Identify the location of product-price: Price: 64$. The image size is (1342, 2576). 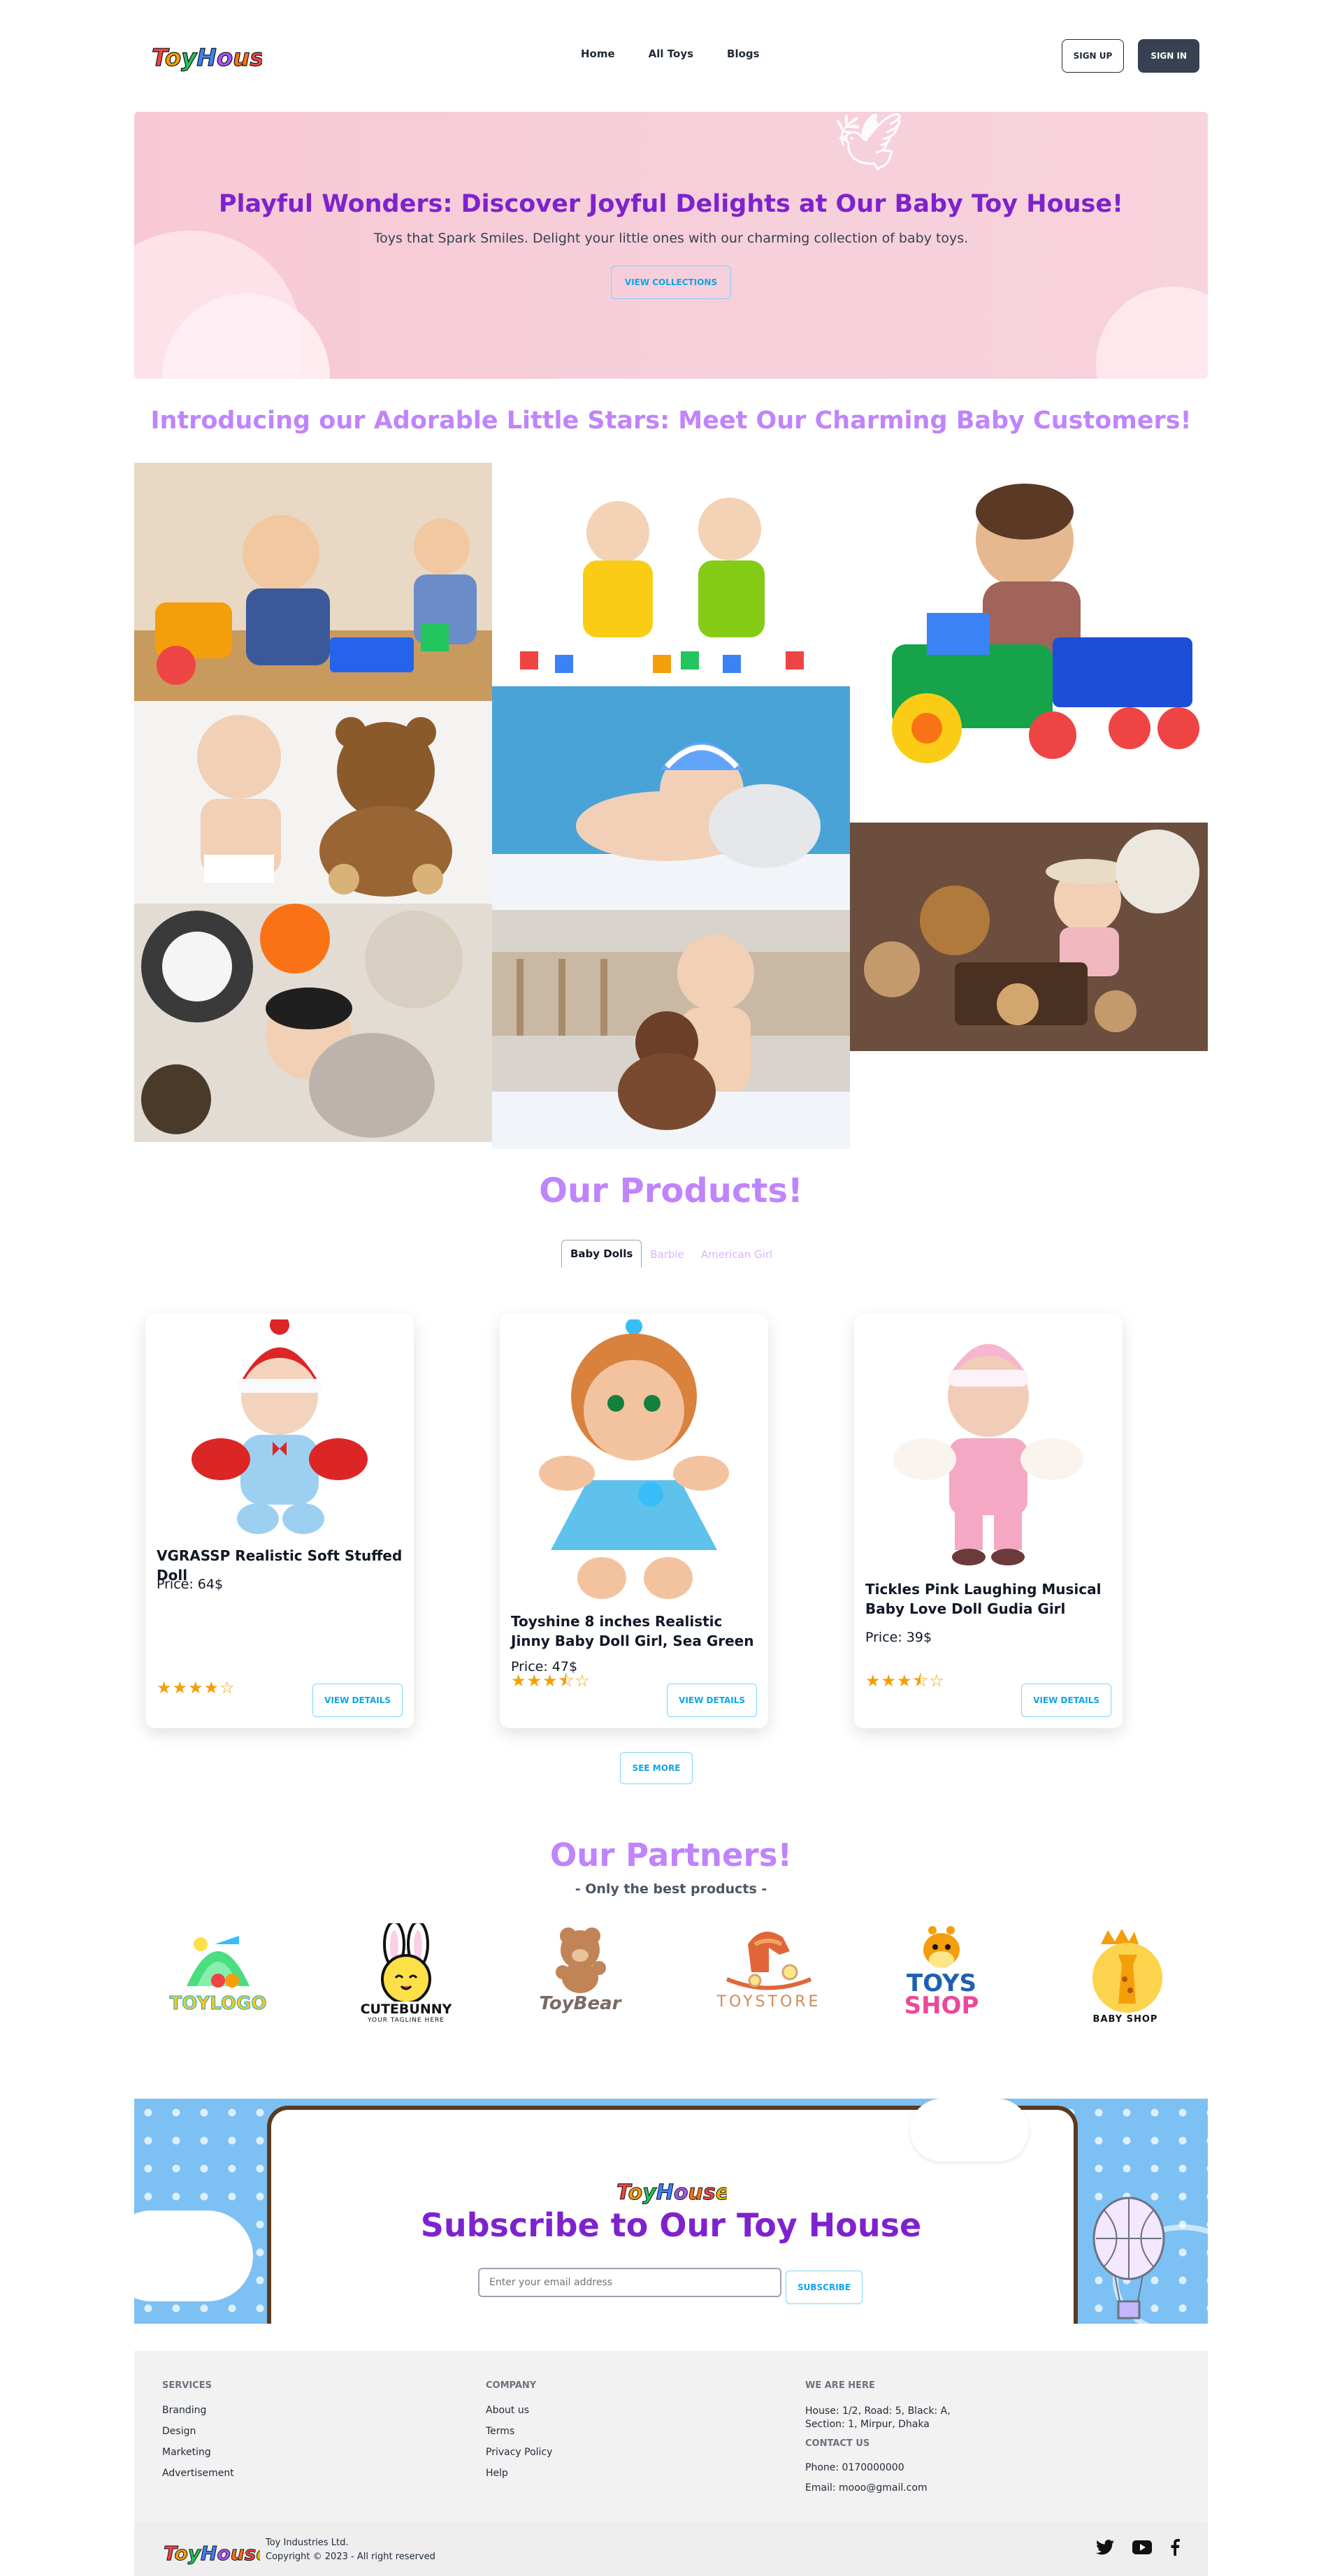
(191, 1584).